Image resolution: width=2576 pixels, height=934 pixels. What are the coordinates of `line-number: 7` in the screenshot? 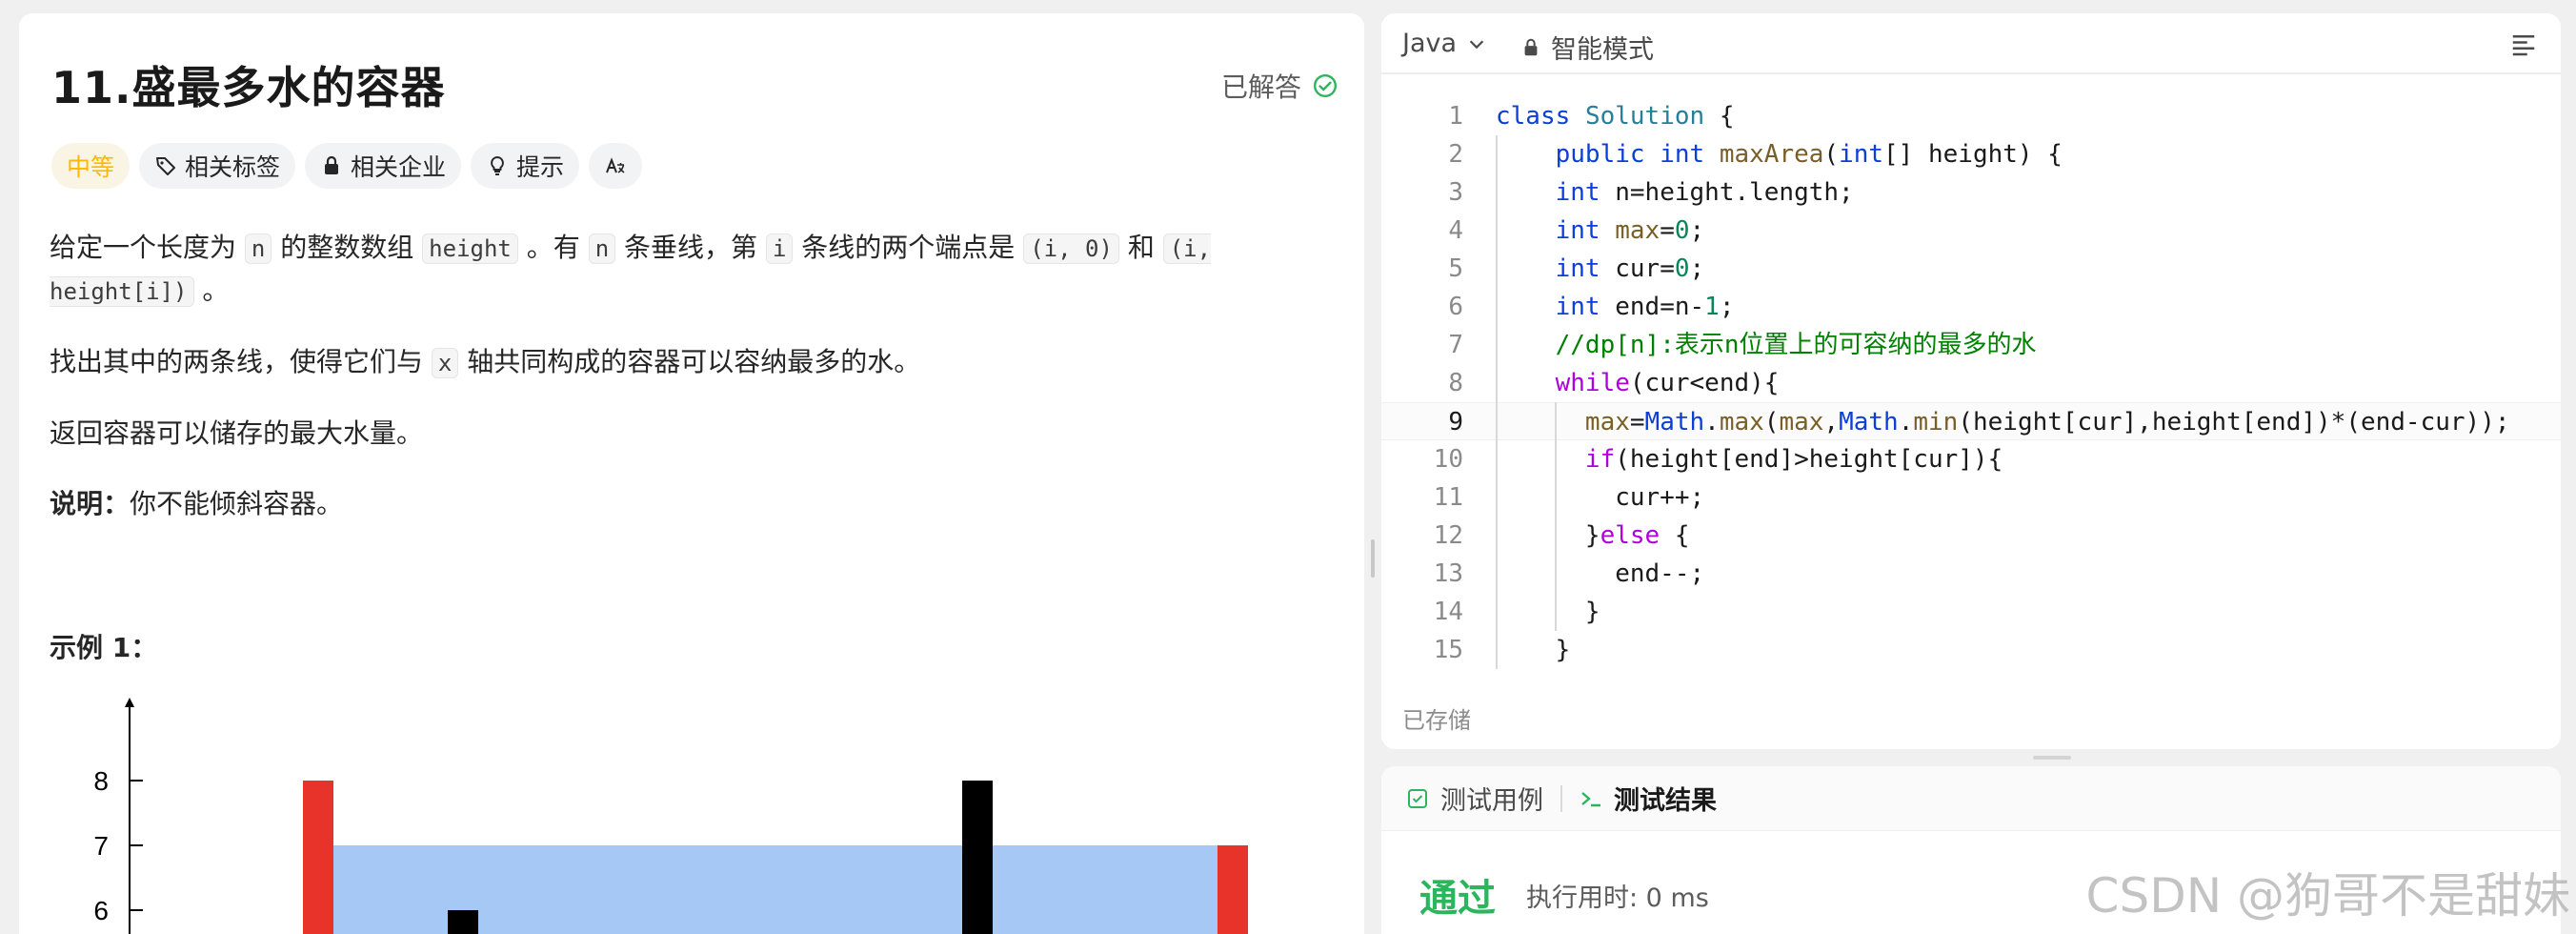 It's located at (1455, 345).